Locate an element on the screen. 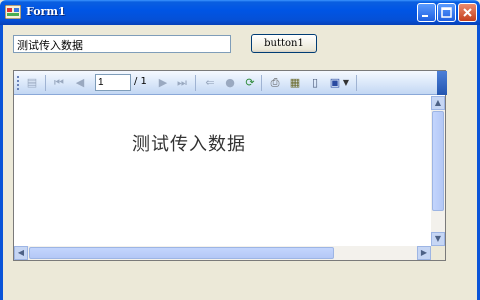  close-icon is located at coordinates (467, 12).